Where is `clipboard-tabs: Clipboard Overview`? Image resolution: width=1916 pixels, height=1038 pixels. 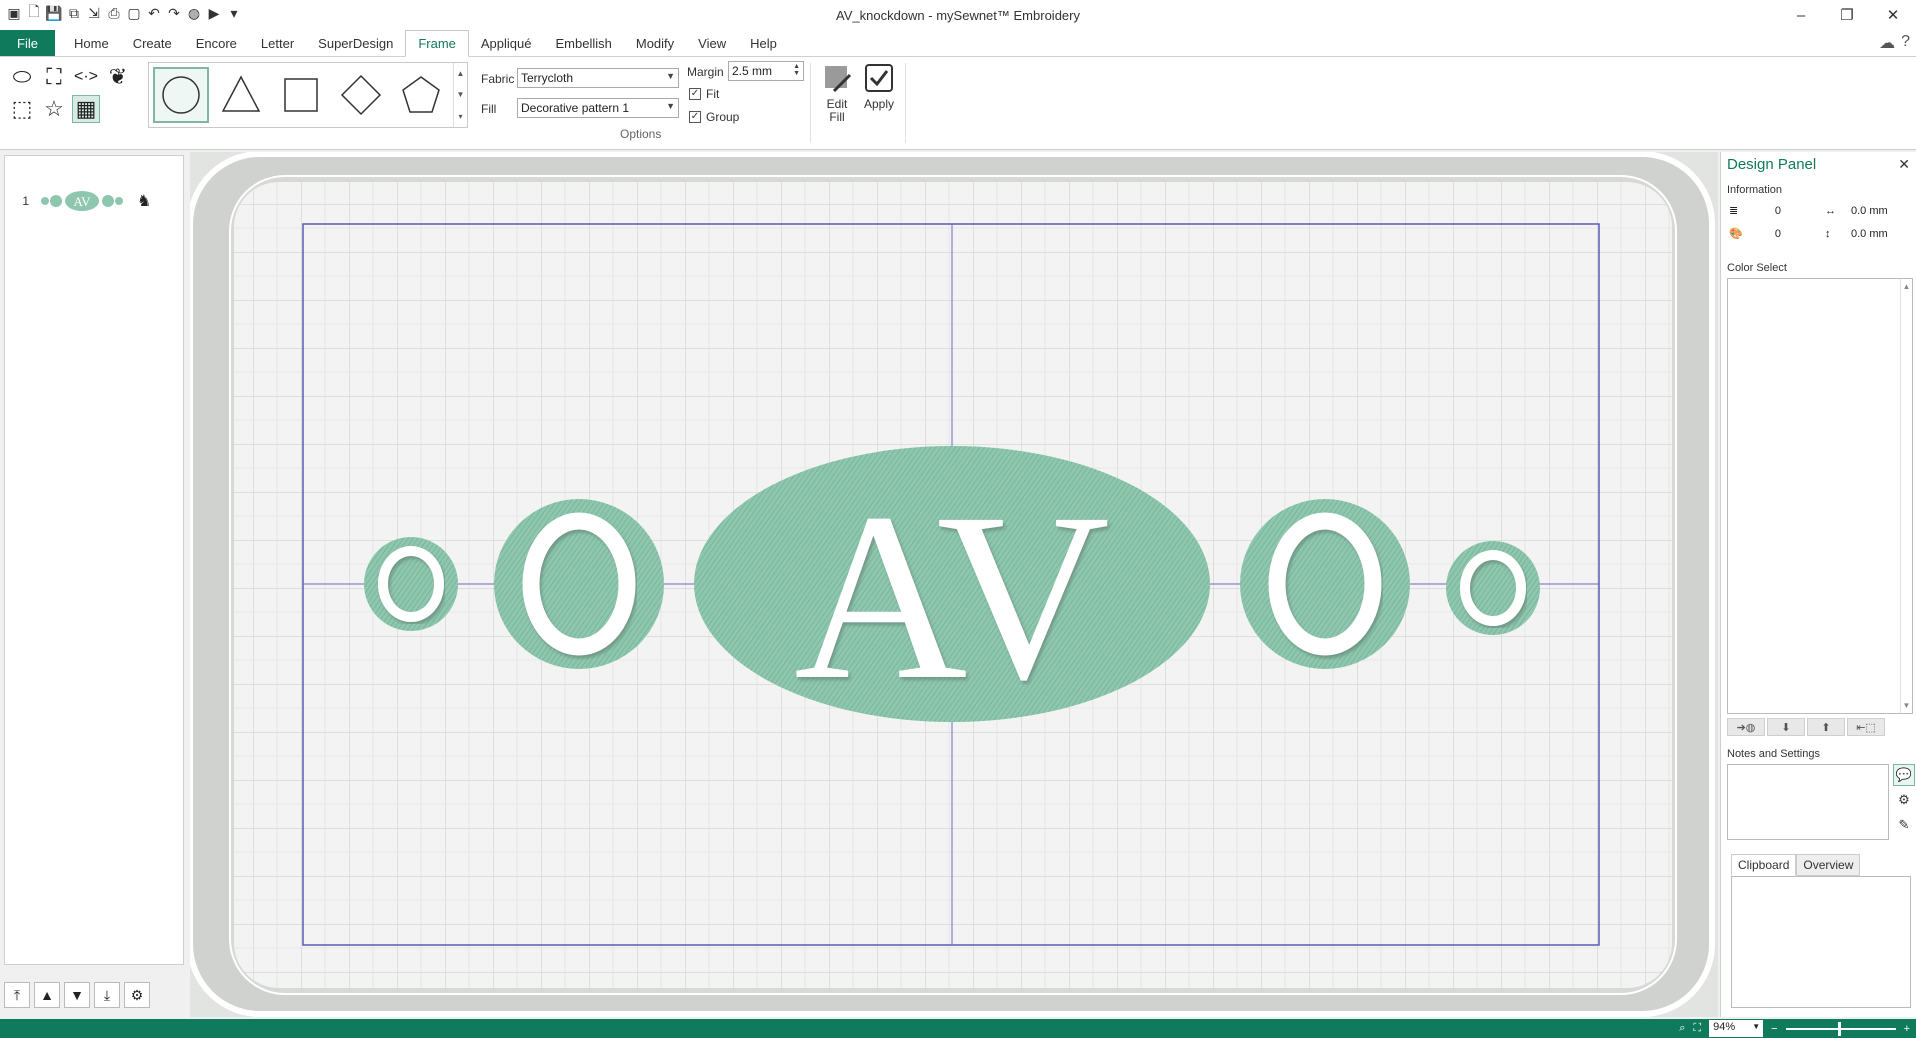
clipboard-tabs: Clipboard Overview is located at coordinates (1796, 865).